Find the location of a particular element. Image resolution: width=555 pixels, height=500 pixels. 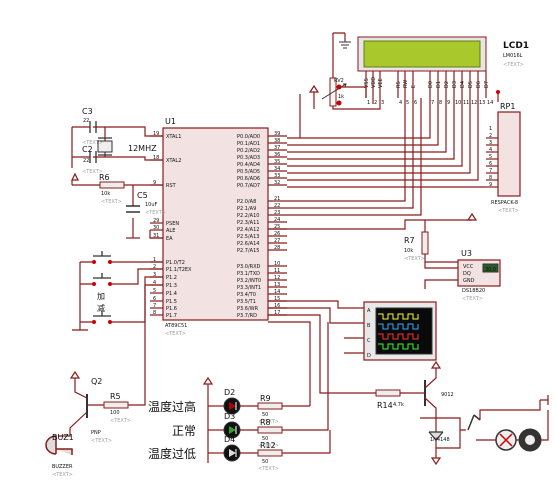

u1-pin-number: 33 is located at coordinates (277, 176).